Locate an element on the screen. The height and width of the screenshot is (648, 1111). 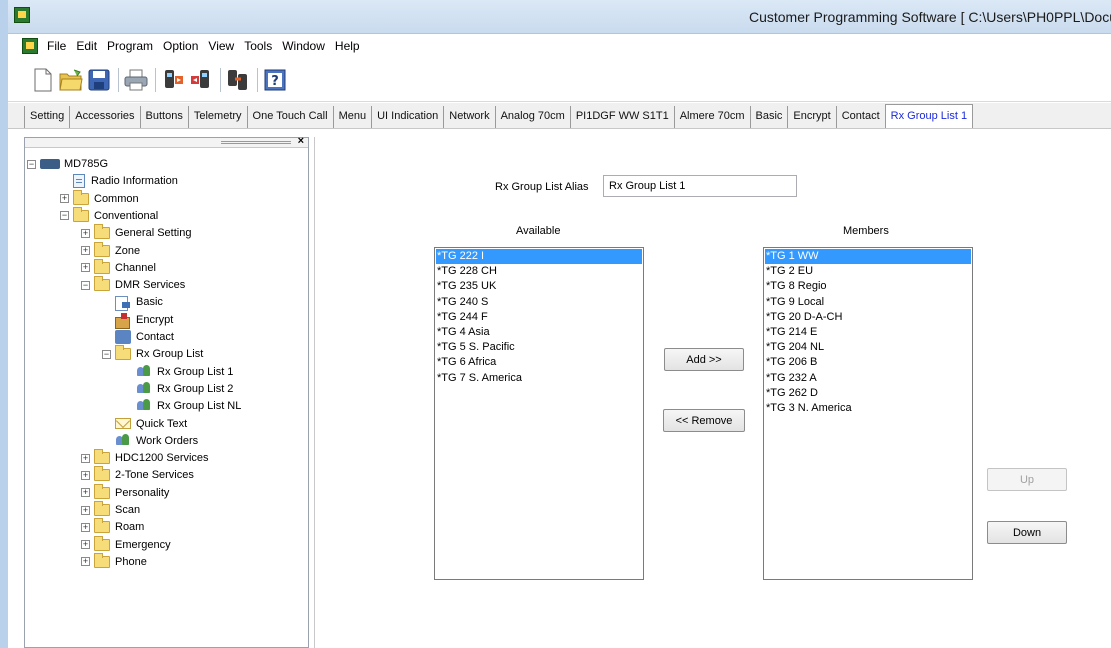
list-item: *TG 4 Asia is located at coordinates (539, 332).